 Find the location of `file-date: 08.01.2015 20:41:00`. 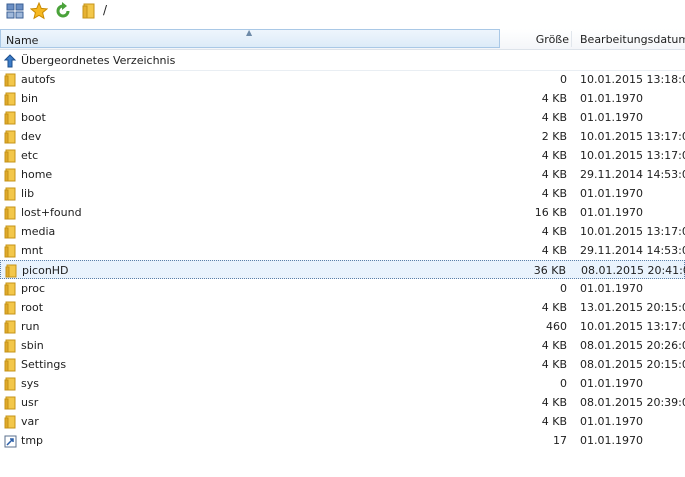

file-date: 08.01.2015 20:41:00 is located at coordinates (633, 270).